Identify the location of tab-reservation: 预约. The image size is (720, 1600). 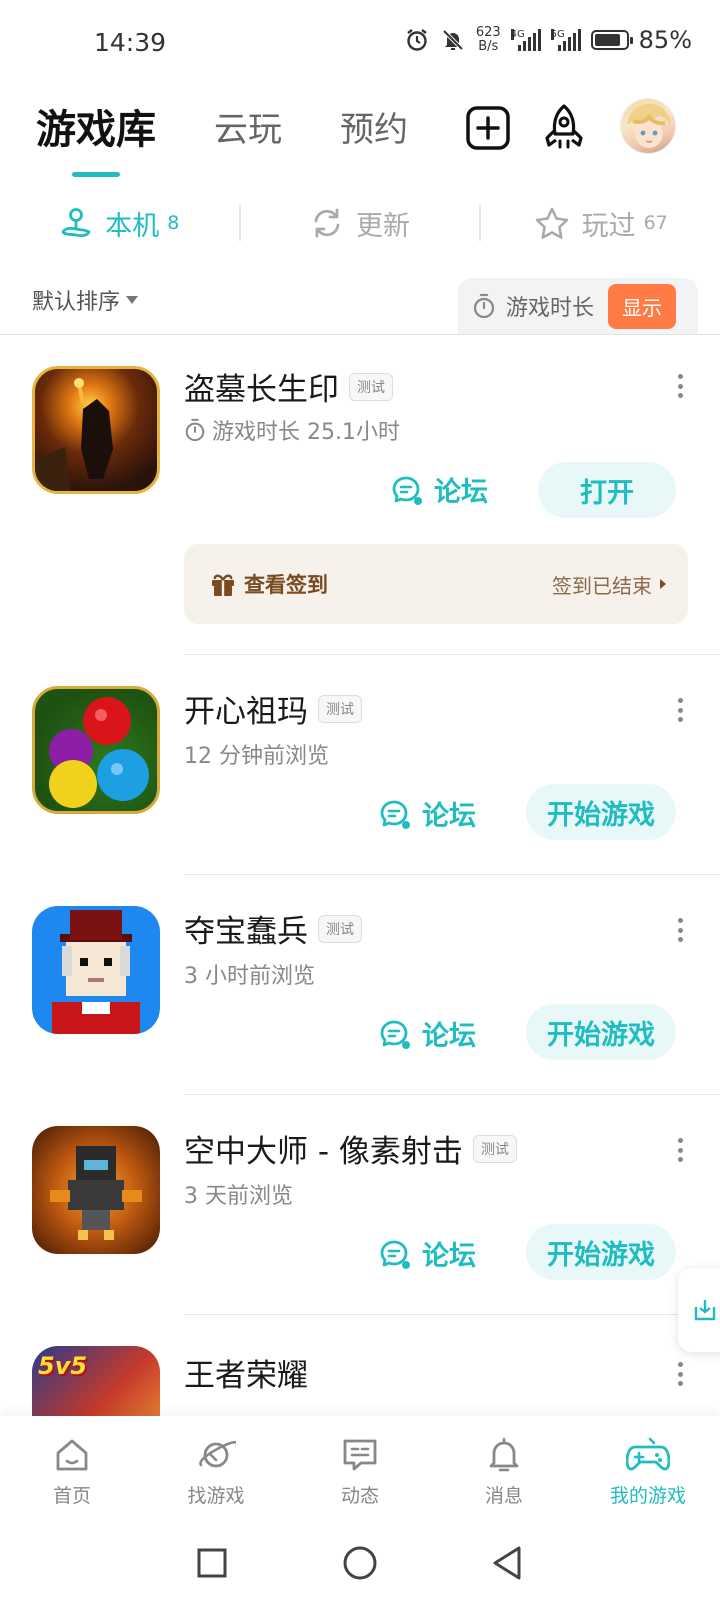
(374, 126).